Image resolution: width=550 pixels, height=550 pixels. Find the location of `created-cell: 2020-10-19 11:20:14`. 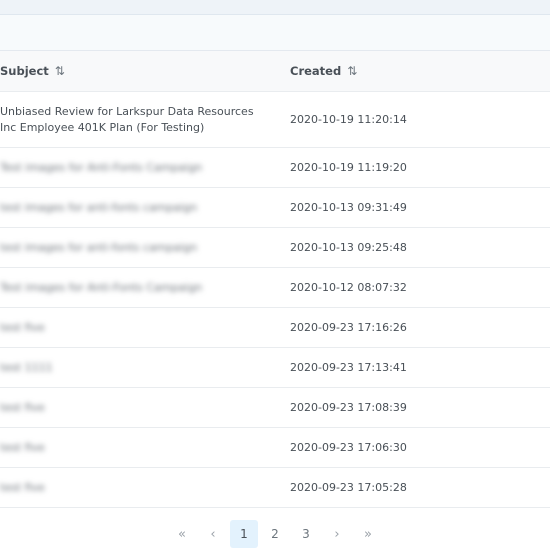

created-cell: 2020-10-19 11:20:14 is located at coordinates (348, 119).